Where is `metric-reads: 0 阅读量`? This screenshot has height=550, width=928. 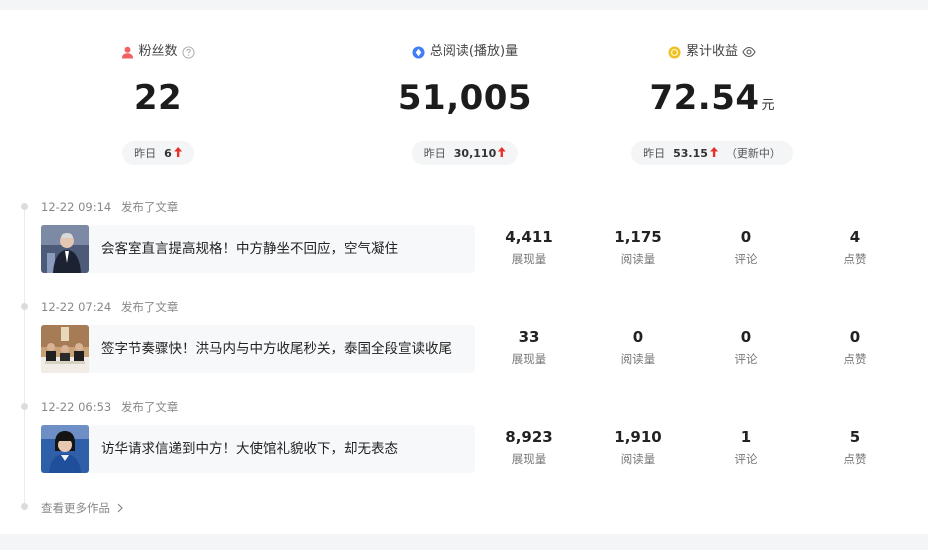
metric-reads: 0 阅读量 is located at coordinates (638, 347).